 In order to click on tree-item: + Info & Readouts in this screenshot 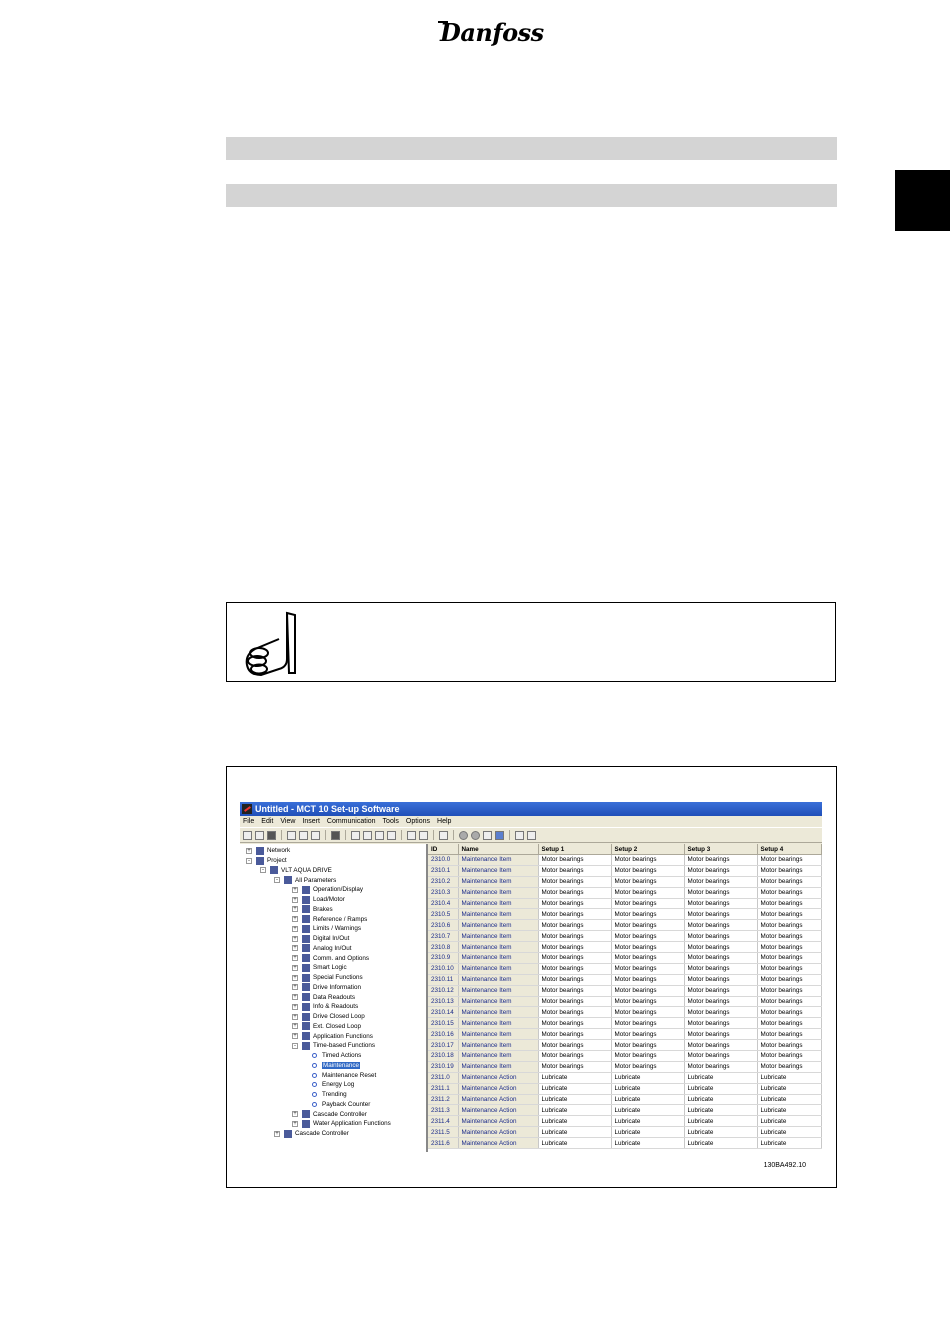, I will do `click(325, 1007)`.